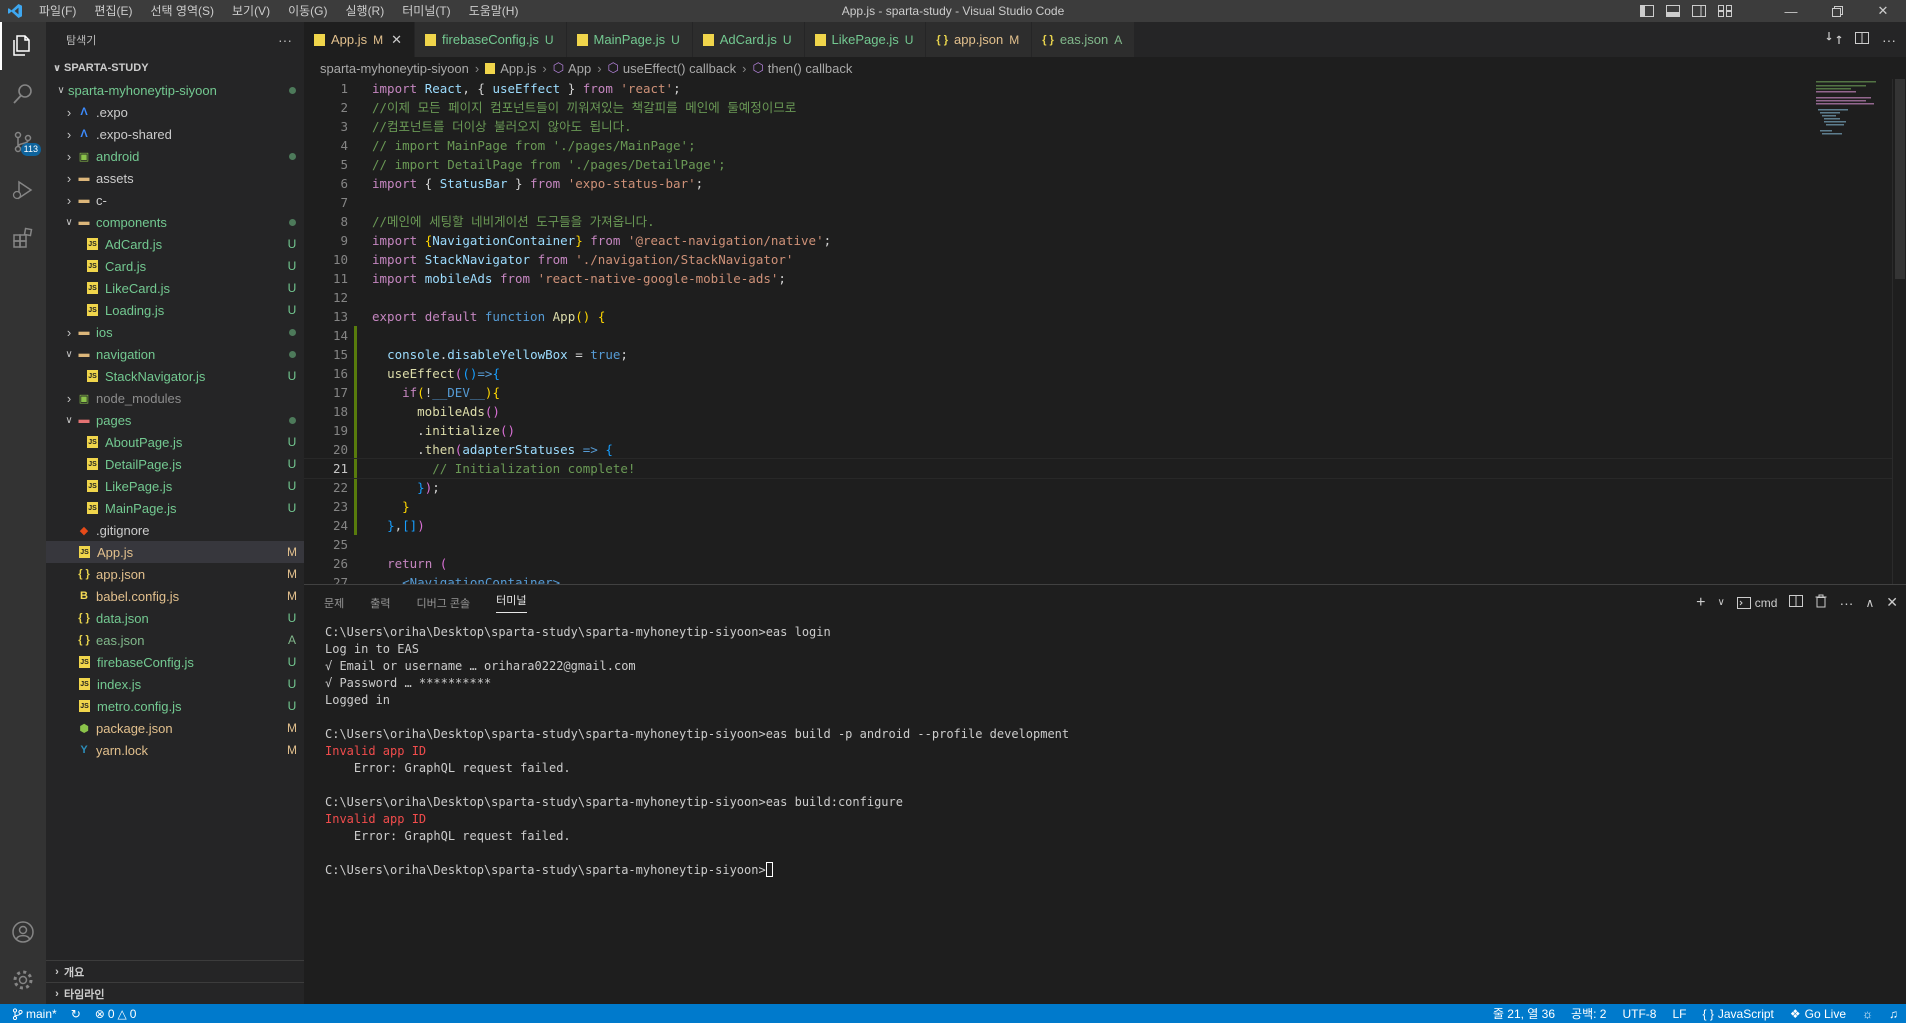  Describe the element at coordinates (1699, 11) in the screenshot. I see `toggle-secondary-sidebar-icon` at that location.